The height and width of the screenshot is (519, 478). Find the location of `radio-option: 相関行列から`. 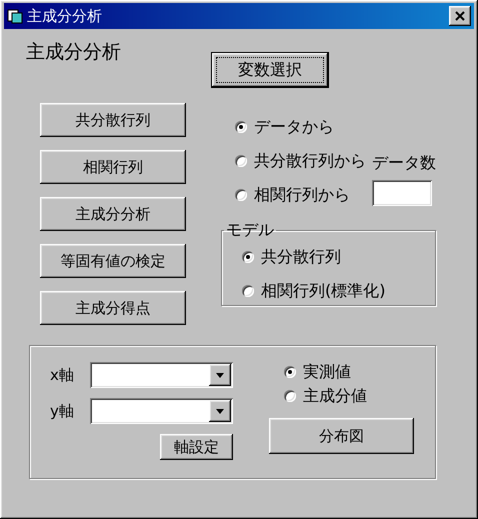

radio-option: 相関行列から is located at coordinates (300, 195).